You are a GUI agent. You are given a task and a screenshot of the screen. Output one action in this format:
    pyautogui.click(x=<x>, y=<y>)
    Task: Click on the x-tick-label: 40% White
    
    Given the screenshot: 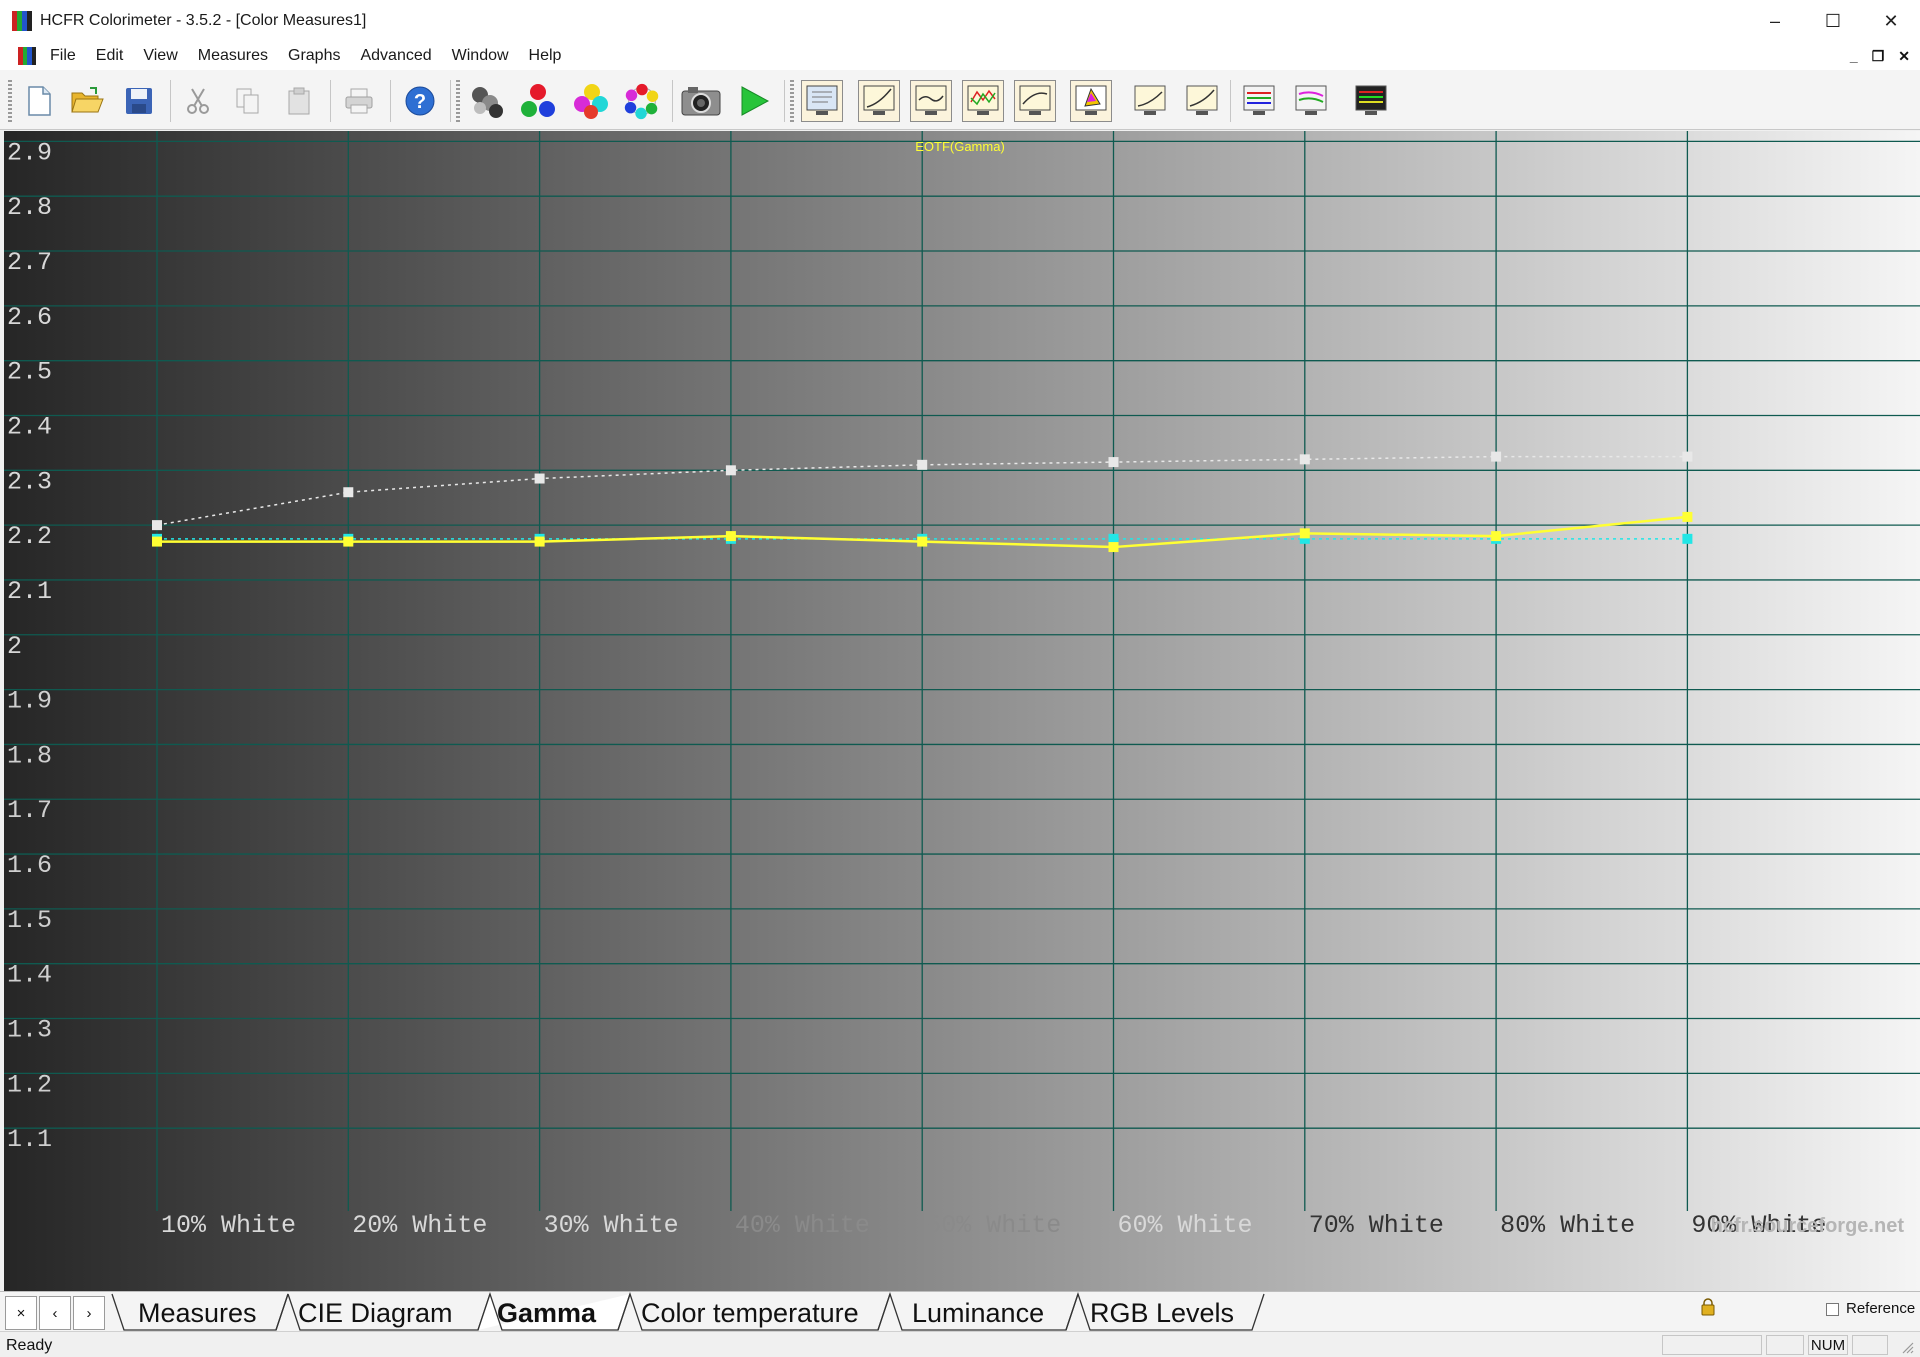 What is the action you would take?
    pyautogui.click(x=802, y=1225)
    